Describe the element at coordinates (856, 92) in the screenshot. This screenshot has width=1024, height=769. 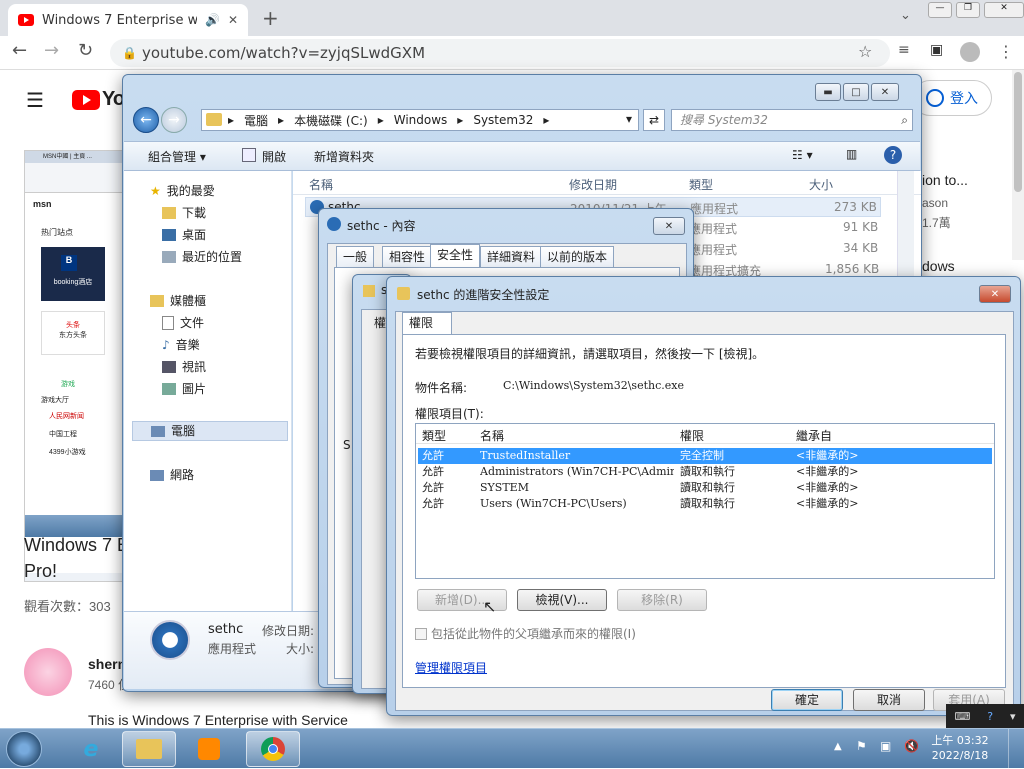
I see `explorer-maximize-button: □` at that location.